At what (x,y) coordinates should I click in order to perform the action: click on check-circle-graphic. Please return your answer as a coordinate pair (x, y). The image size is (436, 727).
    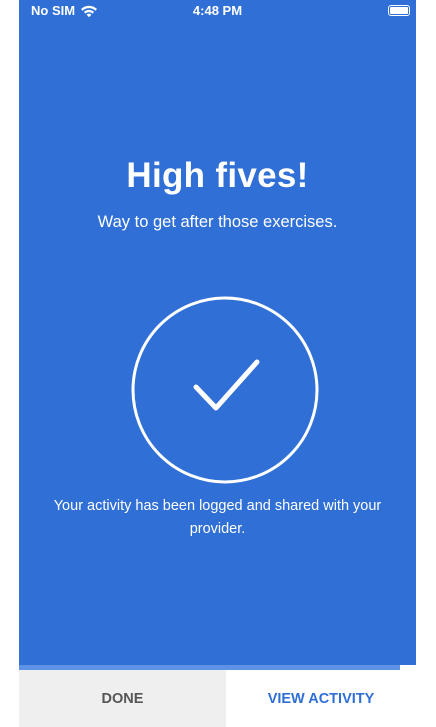
    Looking at the image, I should click on (225, 390).